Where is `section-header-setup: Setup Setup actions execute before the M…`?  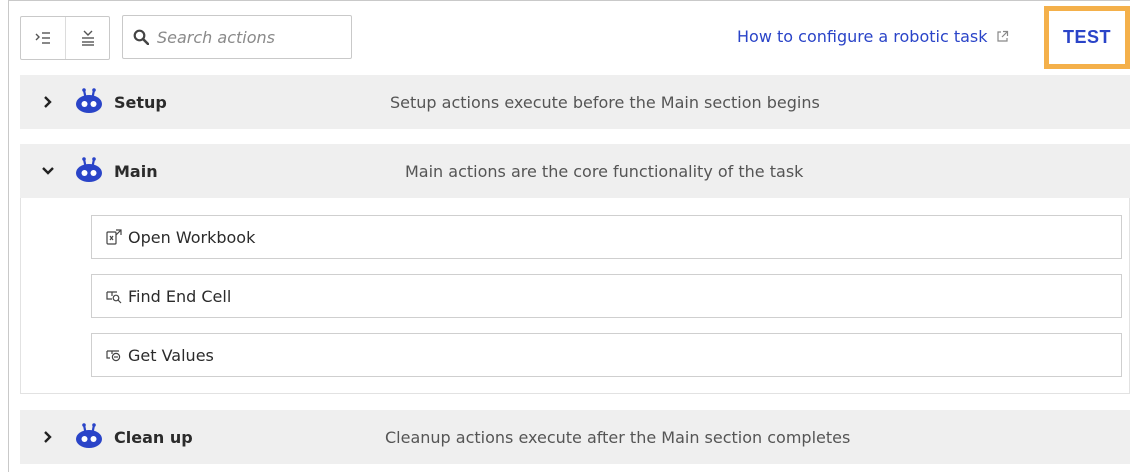
section-header-setup: Setup Setup actions execute before the M… is located at coordinates (575, 102).